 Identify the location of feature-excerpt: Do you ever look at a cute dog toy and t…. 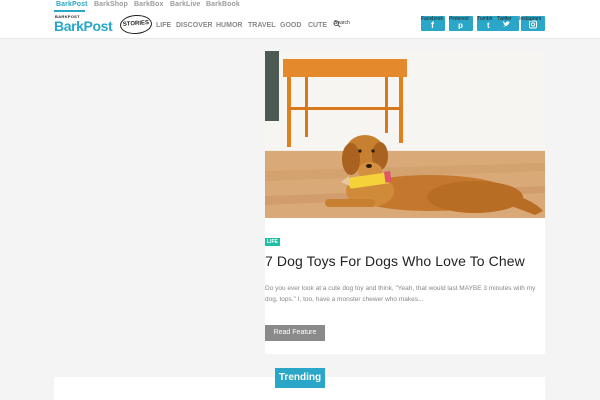
(400, 294).